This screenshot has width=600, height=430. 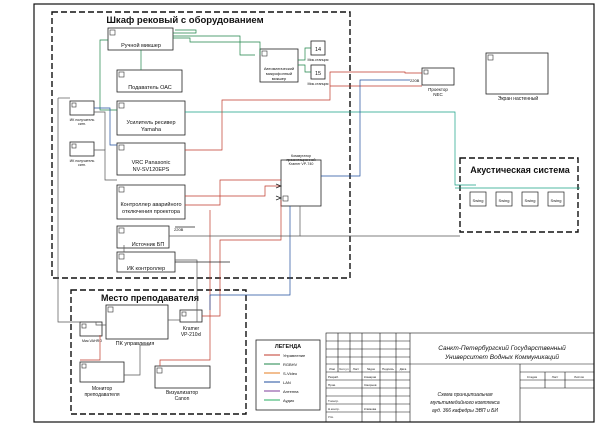 I want to click on teacher-monitor: Монитор преподавателя, so click(x=102, y=379).